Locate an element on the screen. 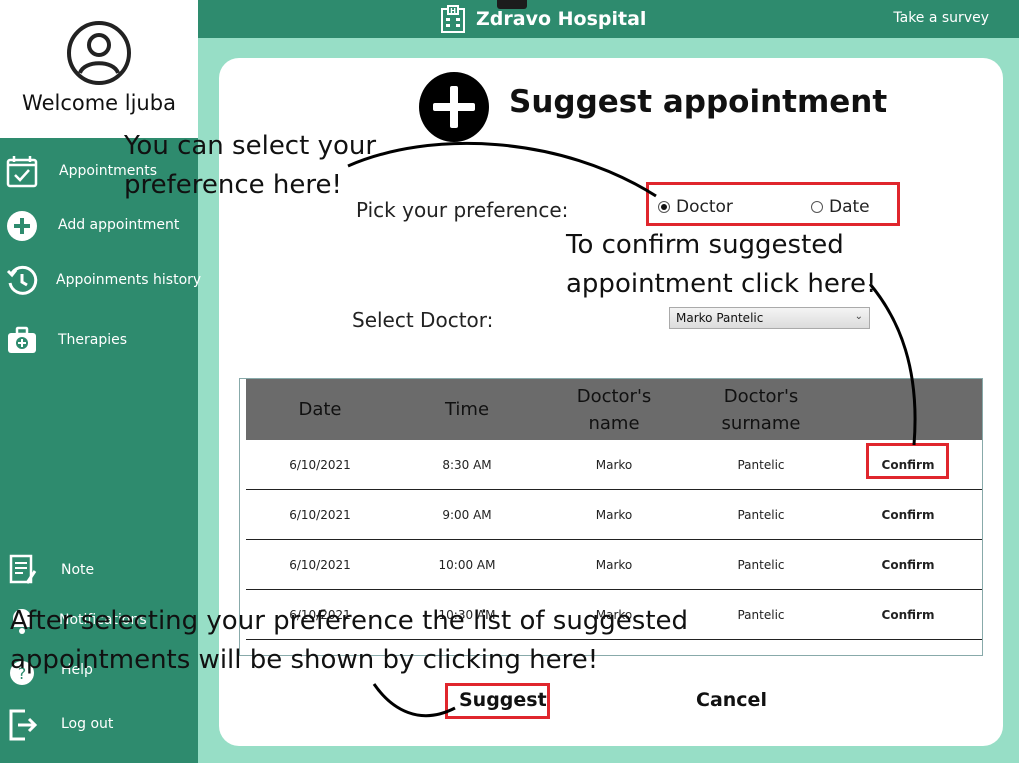  sidebar-item-add-appointment: Add appointment is located at coordinates (99, 226).